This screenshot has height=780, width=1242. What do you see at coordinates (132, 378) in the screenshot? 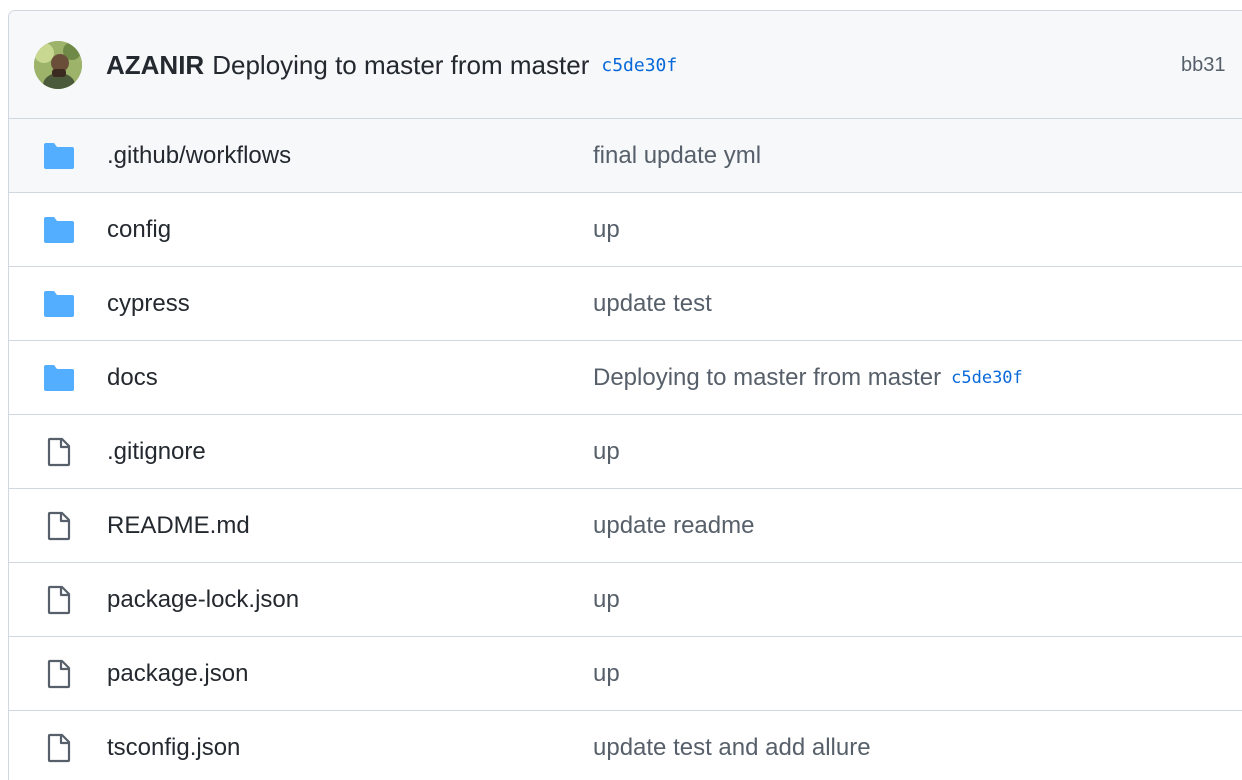
I see `file-name-link: docs` at bounding box center [132, 378].